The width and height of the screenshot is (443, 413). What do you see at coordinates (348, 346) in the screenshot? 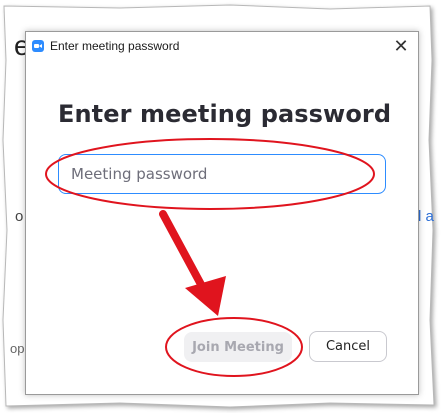
I see `cancel-button: Cancel` at bounding box center [348, 346].